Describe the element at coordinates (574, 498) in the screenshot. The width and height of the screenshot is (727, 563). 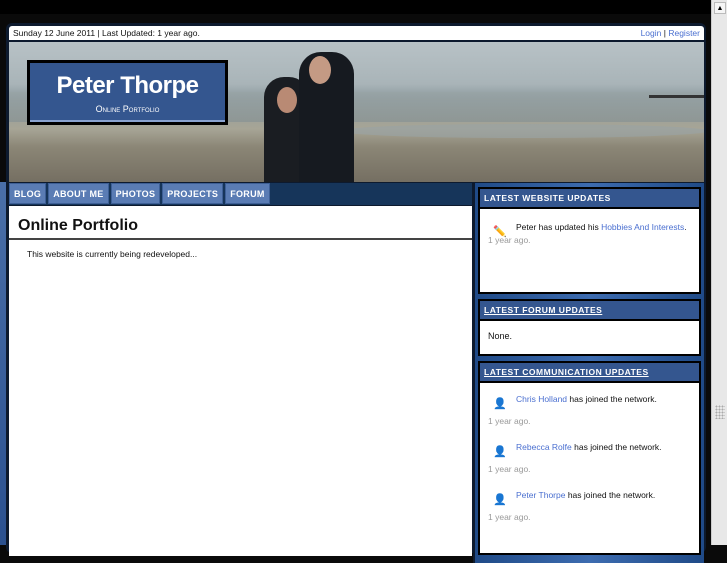
I see `list-item: 👤 Peter Thorpe has joined the network.` at that location.